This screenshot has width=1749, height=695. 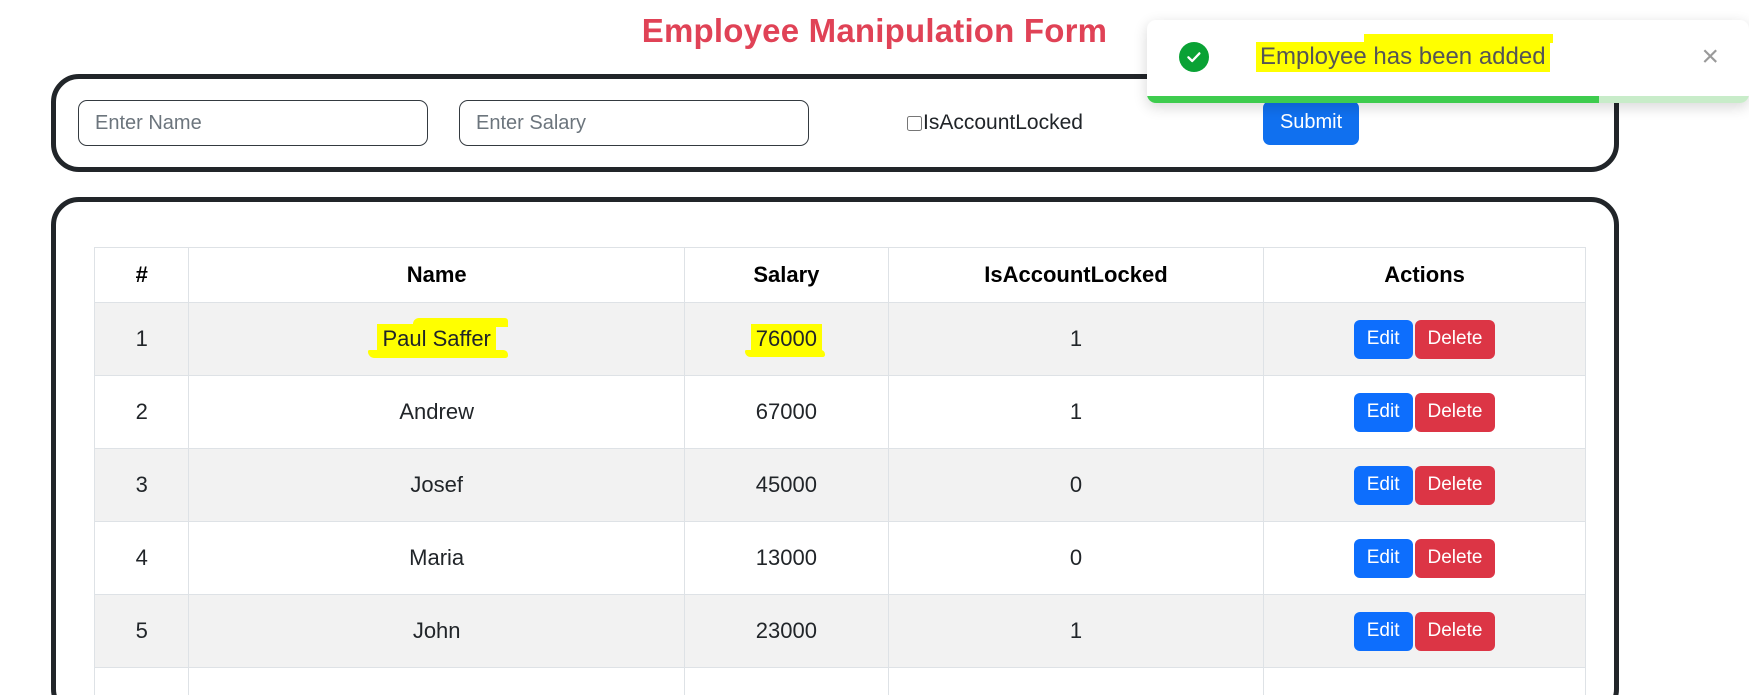 What do you see at coordinates (141, 631) in the screenshot?
I see `cell-index: 5` at bounding box center [141, 631].